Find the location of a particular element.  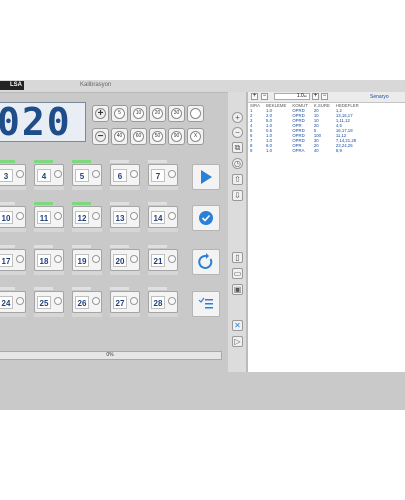

channel-number: 20 is located at coordinates (120, 260).